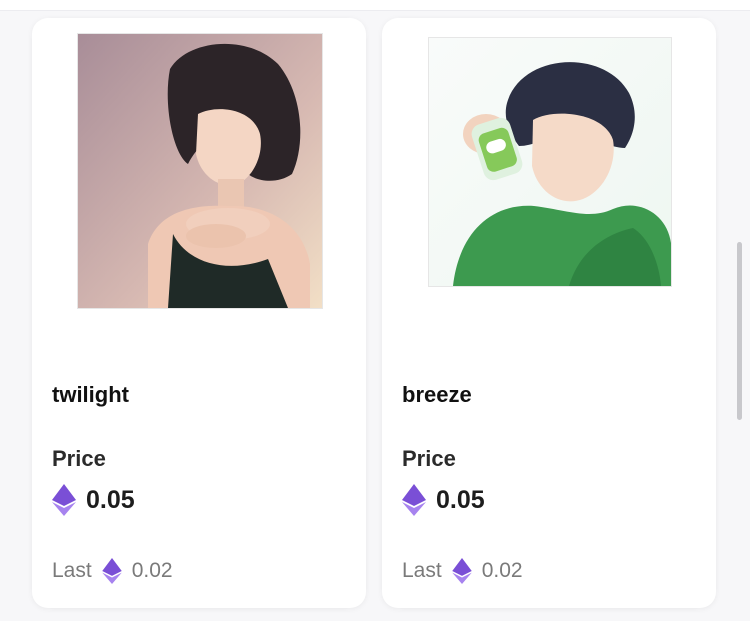 This screenshot has width=750, height=621. I want to click on nft-name: twilight, so click(90, 394).